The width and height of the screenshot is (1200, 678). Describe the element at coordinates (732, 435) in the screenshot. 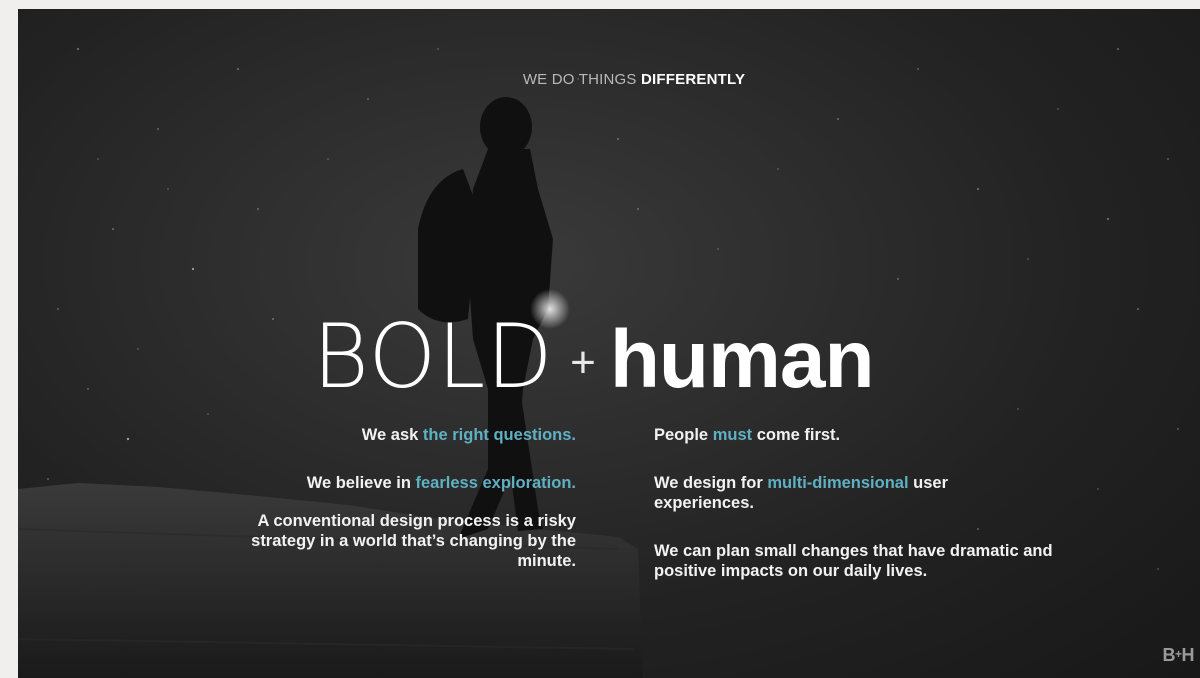

I see `right-line-1-accent: must` at that location.